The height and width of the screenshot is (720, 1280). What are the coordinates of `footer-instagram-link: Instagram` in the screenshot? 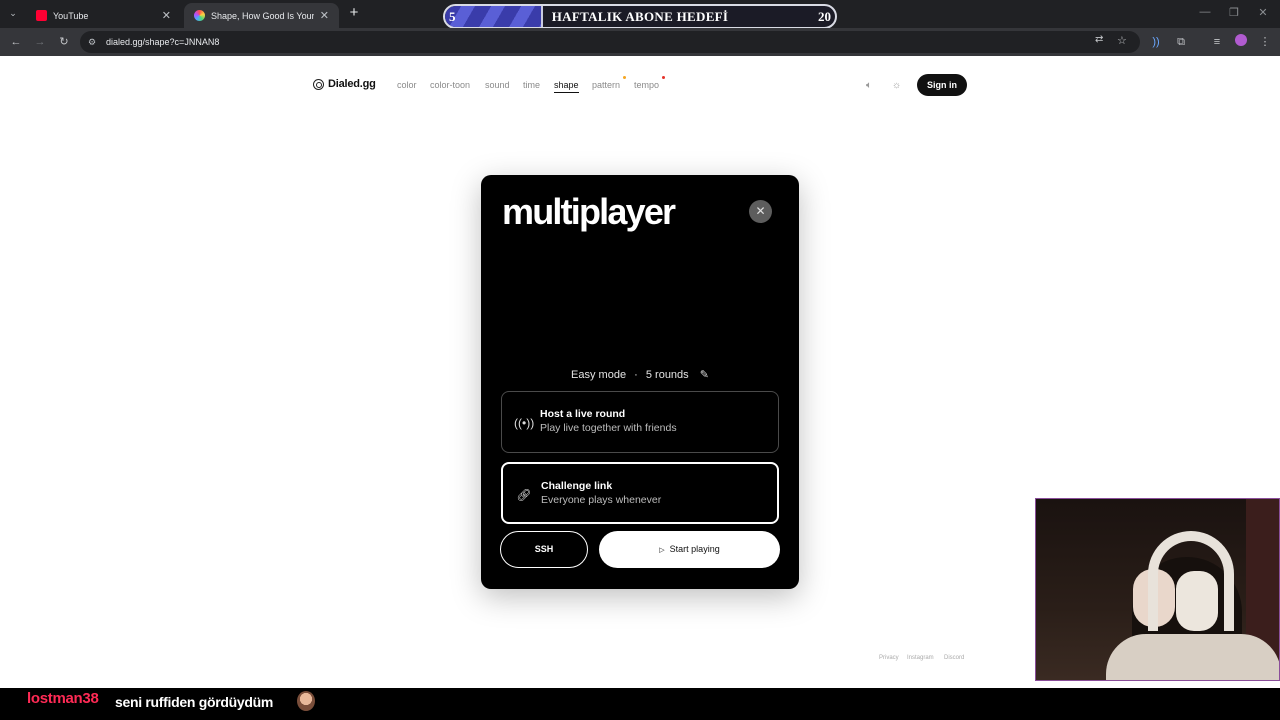 It's located at (920, 658).